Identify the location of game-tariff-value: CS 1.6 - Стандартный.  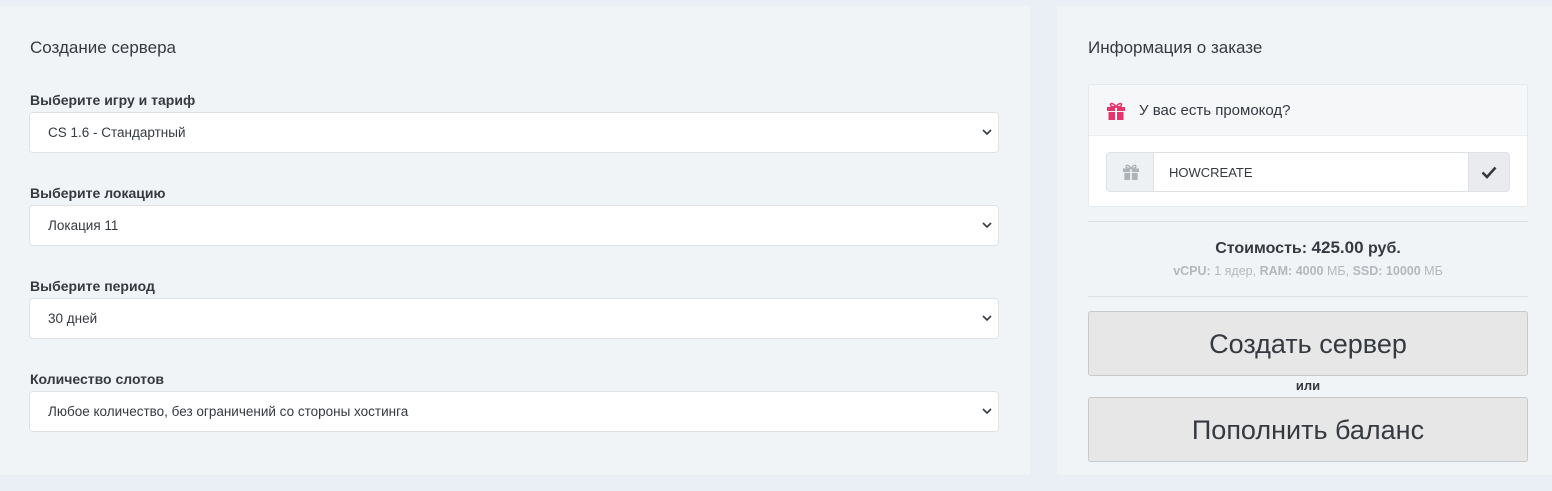
(117, 132).